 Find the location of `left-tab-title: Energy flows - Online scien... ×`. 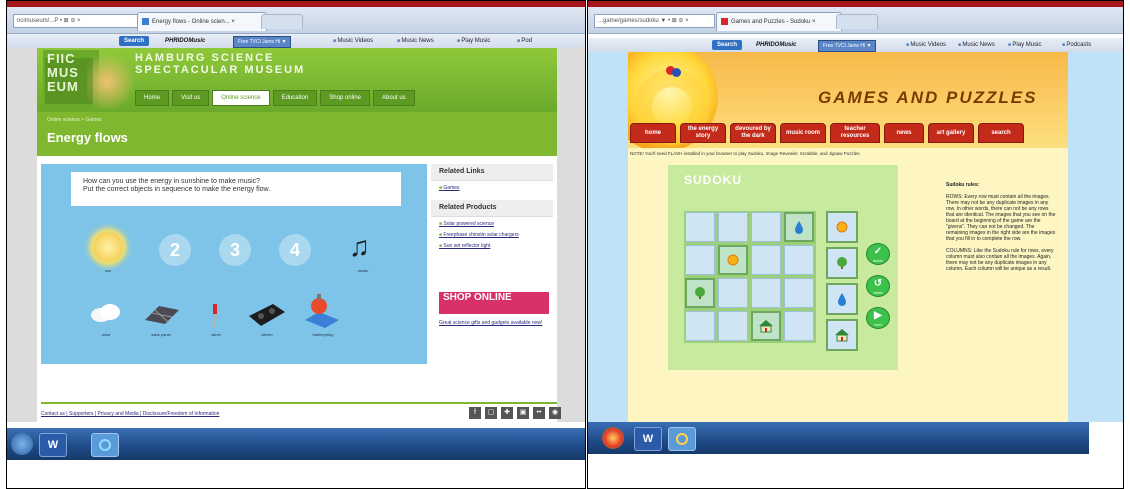

left-tab-title: Energy flows - Online scien... × is located at coordinates (193, 22).